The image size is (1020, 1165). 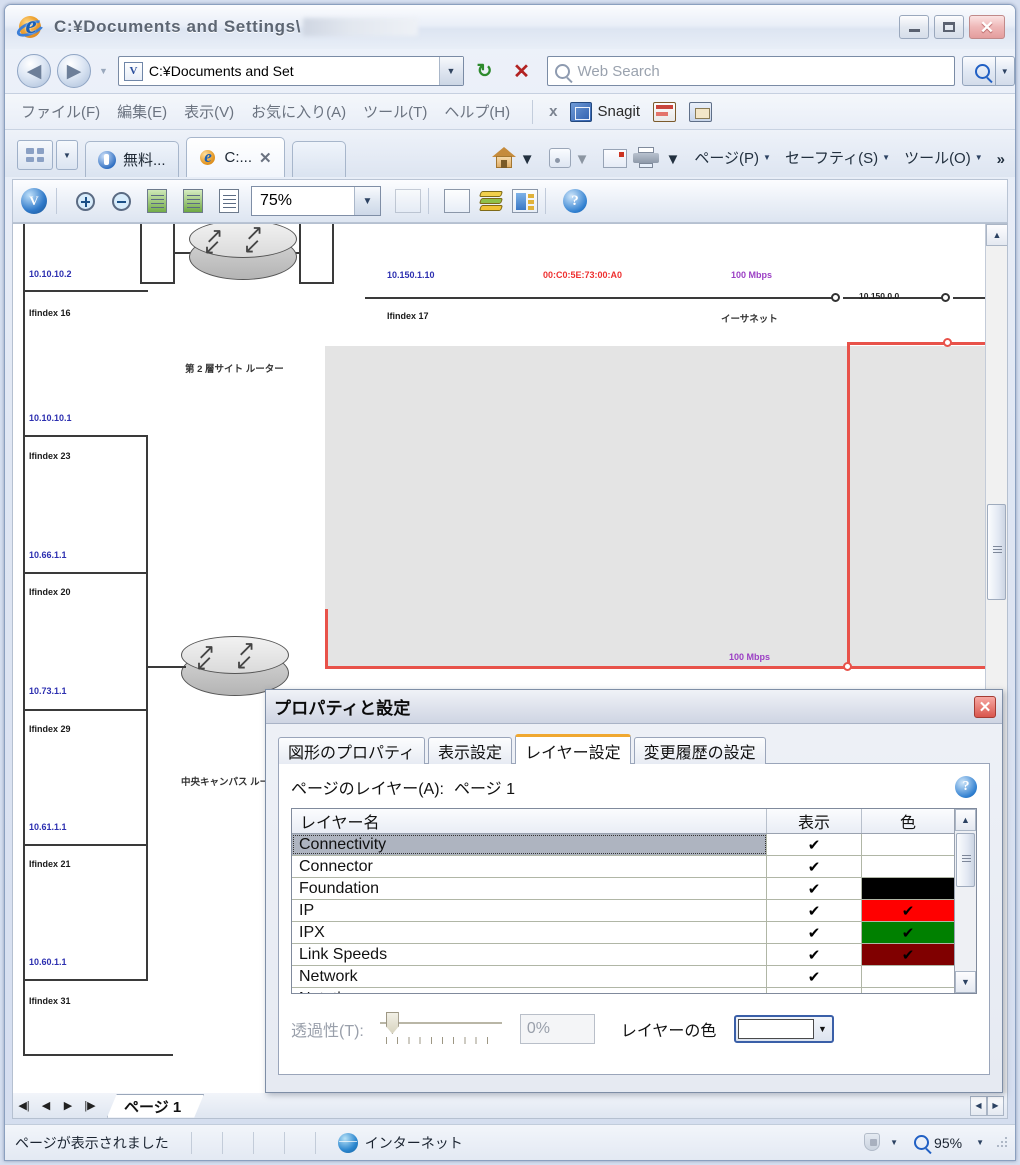 I want to click on layer-row: Connector ✔, so click(x=623, y=867).